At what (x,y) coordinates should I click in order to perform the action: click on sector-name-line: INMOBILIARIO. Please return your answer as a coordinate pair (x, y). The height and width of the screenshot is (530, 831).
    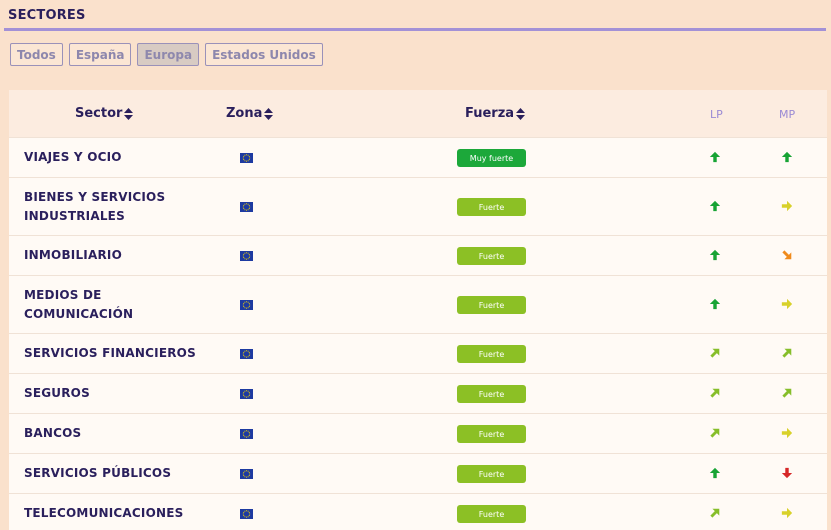
    Looking at the image, I should click on (73, 255).